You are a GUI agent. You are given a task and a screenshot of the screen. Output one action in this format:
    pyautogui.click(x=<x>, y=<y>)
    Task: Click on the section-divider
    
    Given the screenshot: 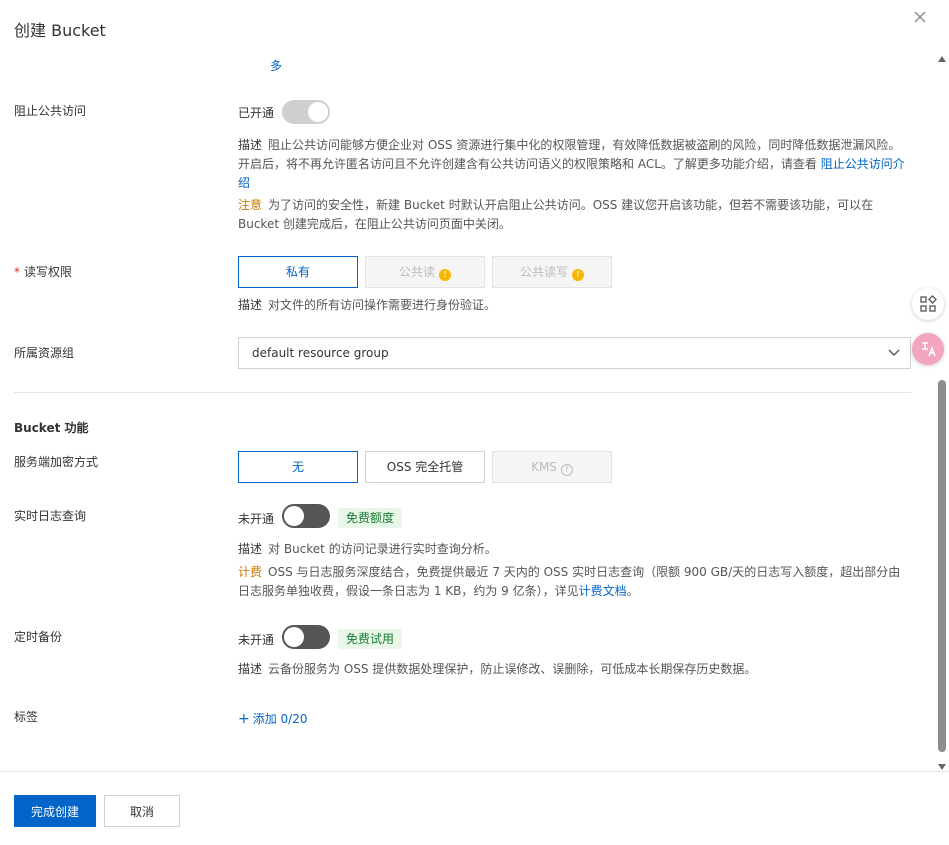 What is the action you would take?
    pyautogui.click(x=462, y=392)
    